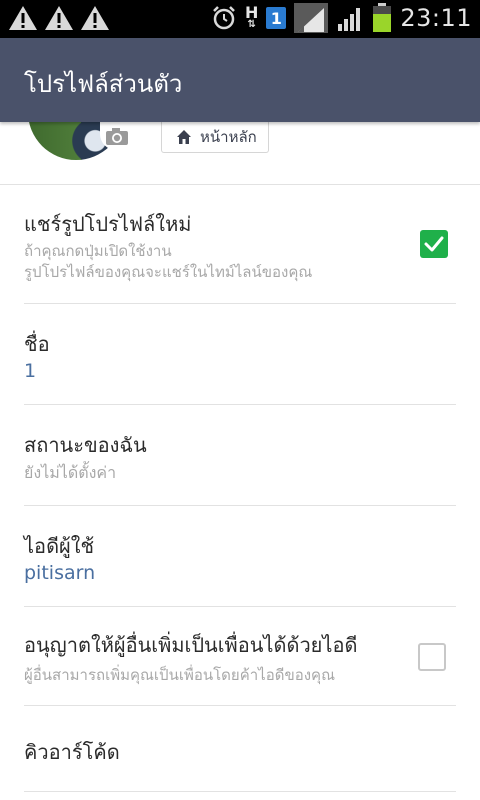 The image size is (480, 800). Describe the element at coordinates (382, 17) in the screenshot. I see `battery-icon` at that location.